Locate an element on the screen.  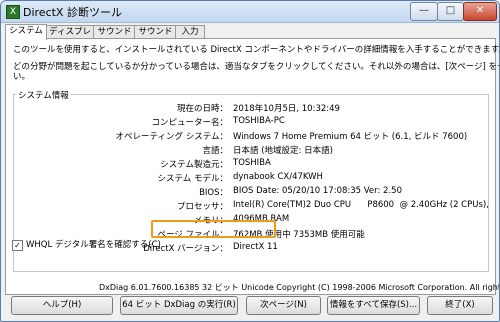
system-info-group-label: システム情報 is located at coordinates (43, 95).